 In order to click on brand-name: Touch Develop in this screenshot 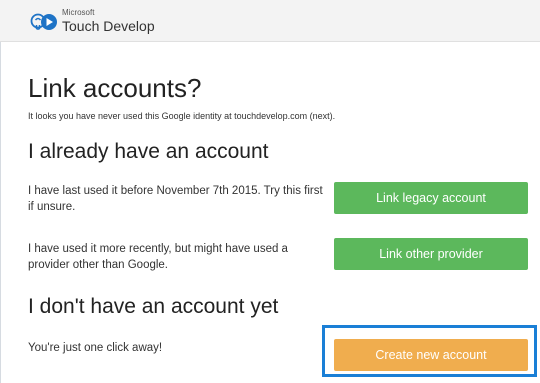, I will do `click(108, 26)`.